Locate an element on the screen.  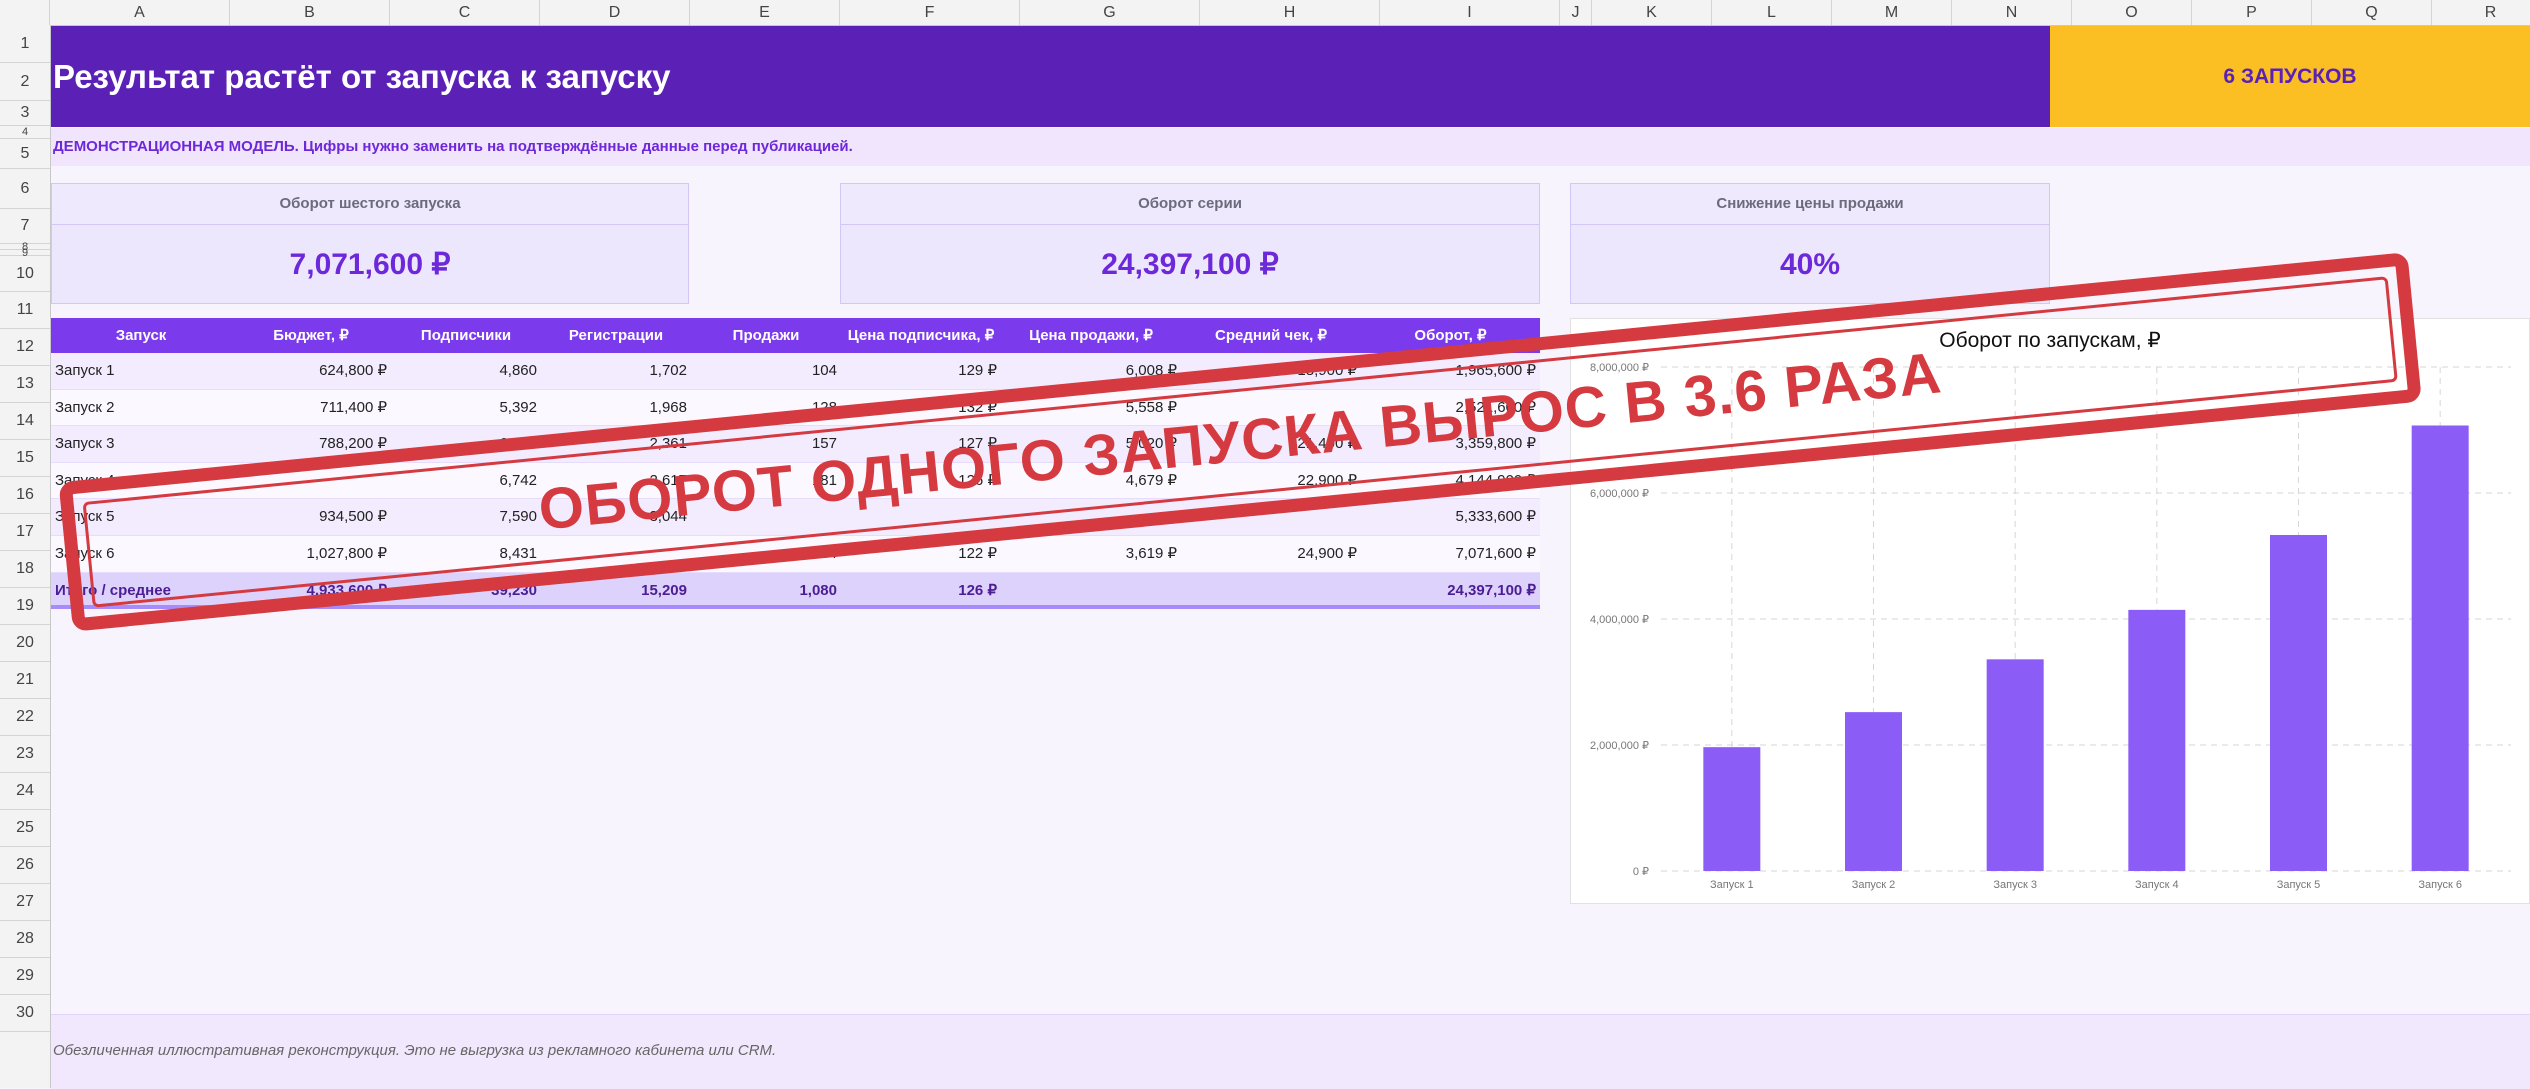
y-tick-label: 0 ₽ is located at coordinates (1641, 872).